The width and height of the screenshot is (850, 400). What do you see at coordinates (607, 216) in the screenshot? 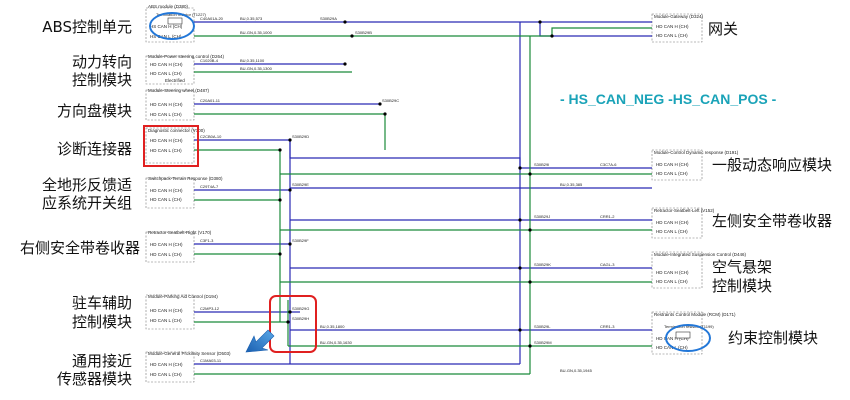
I see `connector-label: CRR1-2` at bounding box center [607, 216].